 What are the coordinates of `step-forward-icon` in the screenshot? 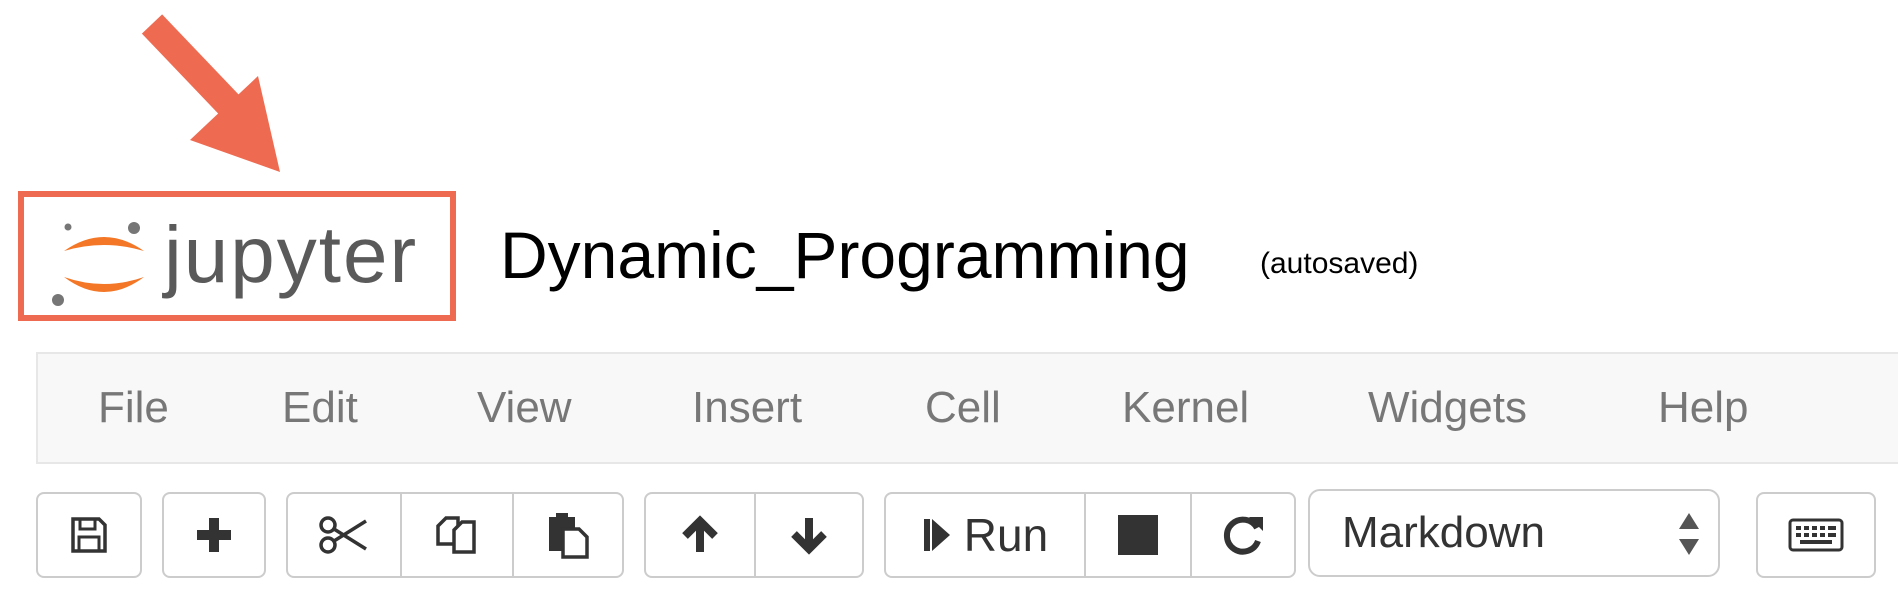 It's located at (936, 535).